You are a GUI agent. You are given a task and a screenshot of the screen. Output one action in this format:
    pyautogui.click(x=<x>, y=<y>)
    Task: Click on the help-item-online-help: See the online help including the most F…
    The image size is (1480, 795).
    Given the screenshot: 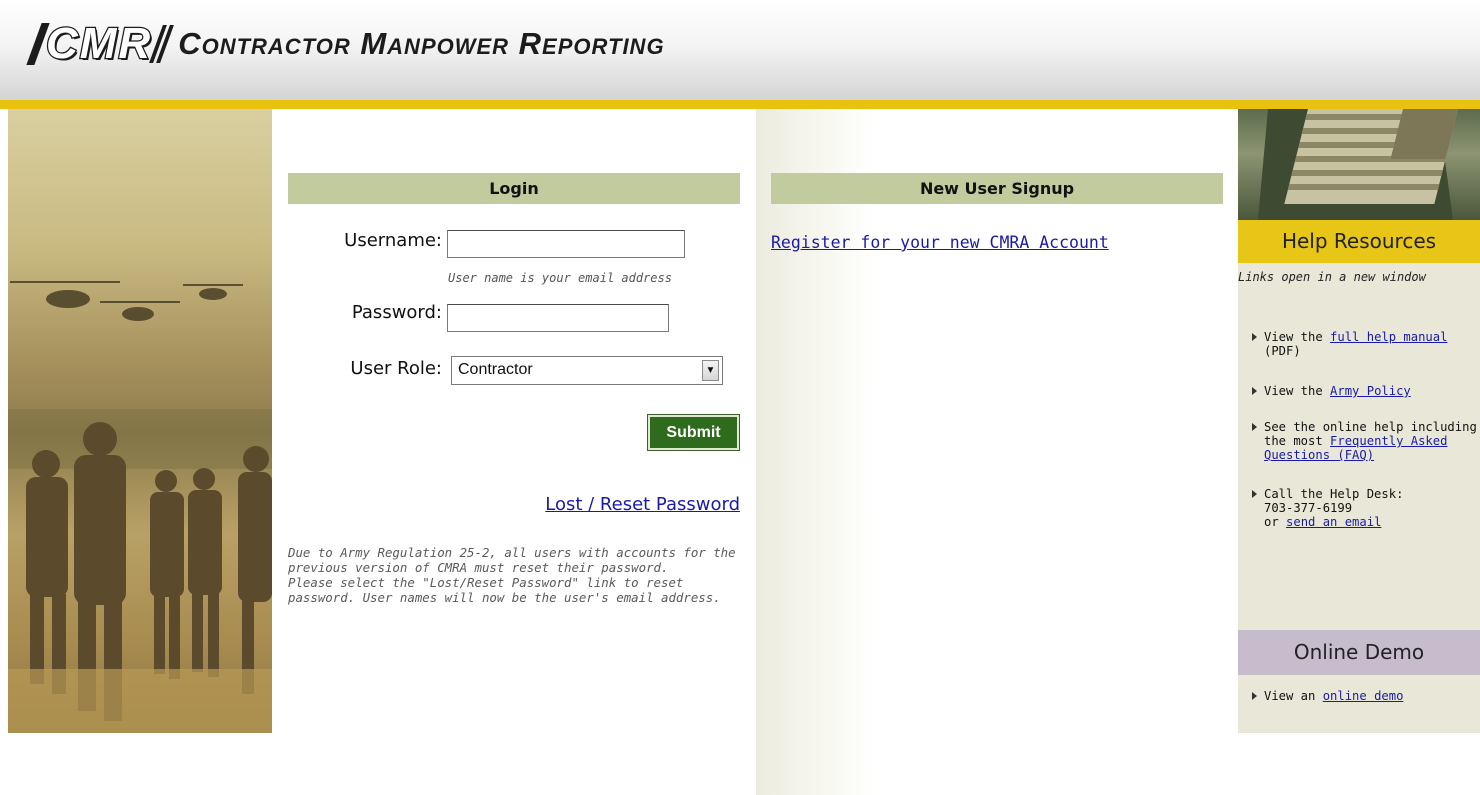 What is the action you would take?
    pyautogui.click(x=1366, y=441)
    